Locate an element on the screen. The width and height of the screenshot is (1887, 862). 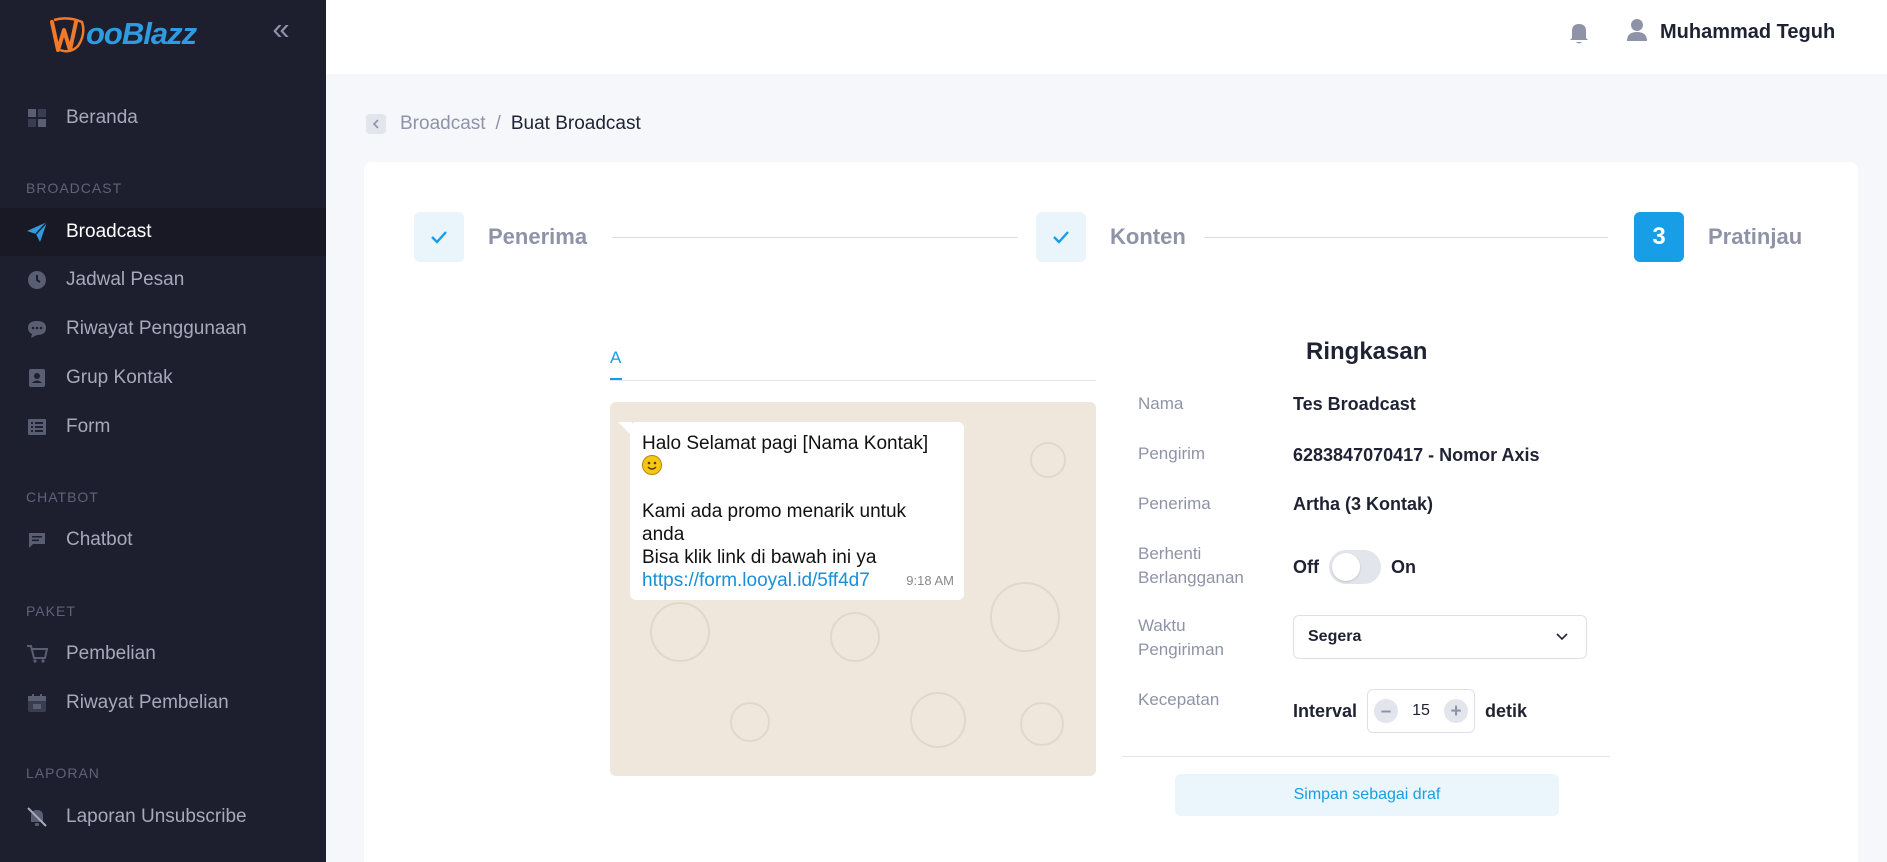
form-list-icon is located at coordinates (37, 427).